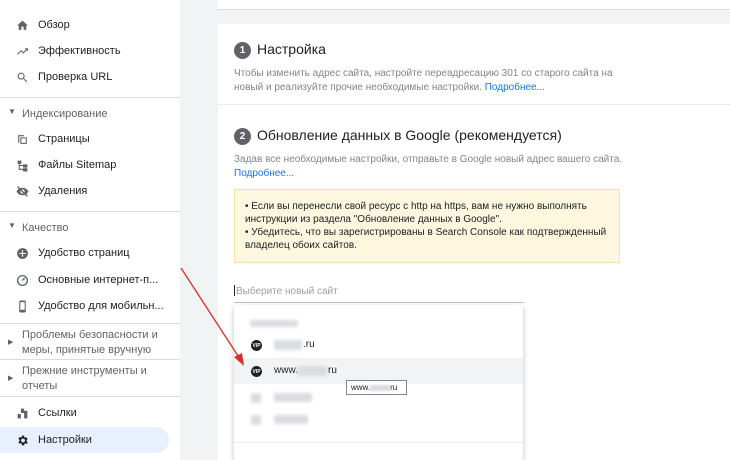 Image resolution: width=730 pixels, height=460 pixels. What do you see at coordinates (40, 386) in the screenshot?
I see `section-title-line2: отчеты` at bounding box center [40, 386].